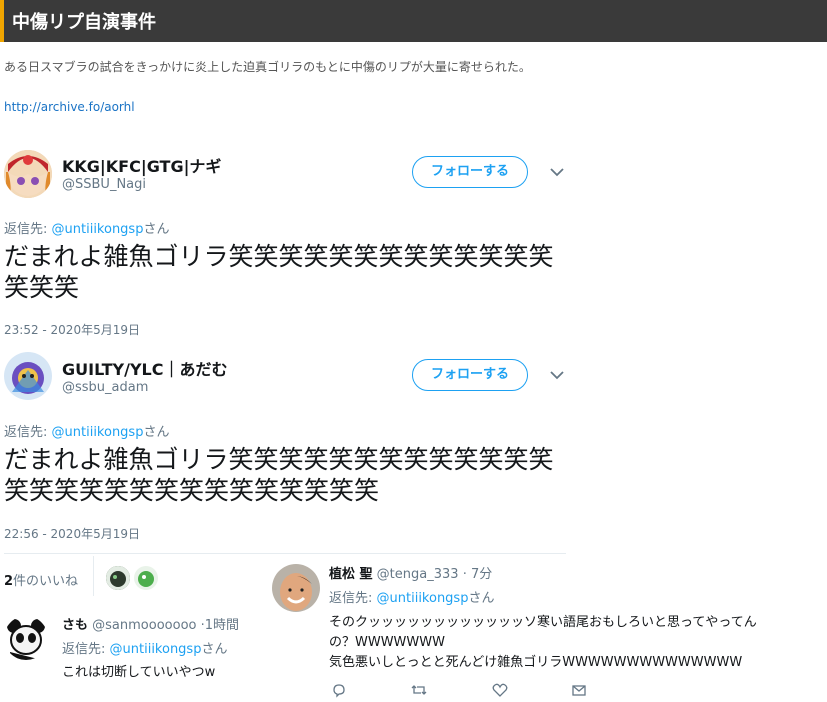 The image size is (827, 702). I want to click on reply-handle: @tenga_333, so click(418, 574).